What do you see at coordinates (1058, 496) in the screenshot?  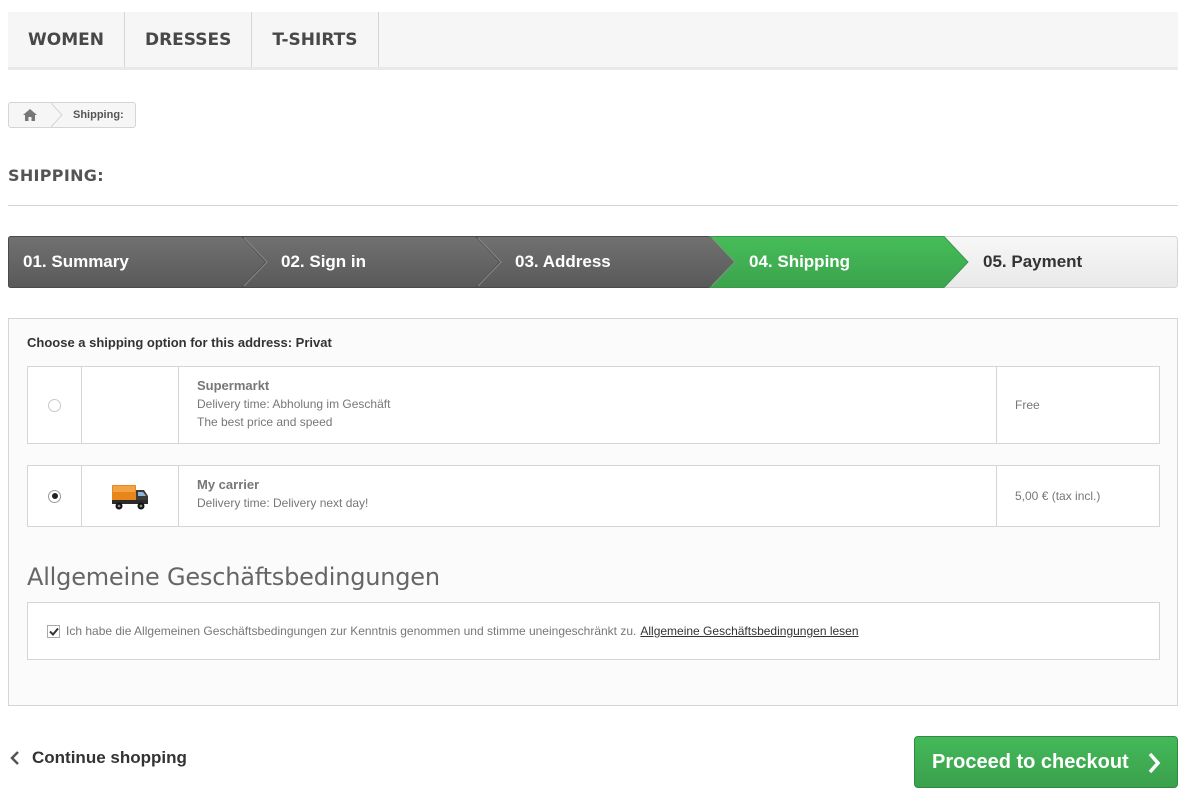 I see `carrier-price: 5,00 € (tax incl.)` at bounding box center [1058, 496].